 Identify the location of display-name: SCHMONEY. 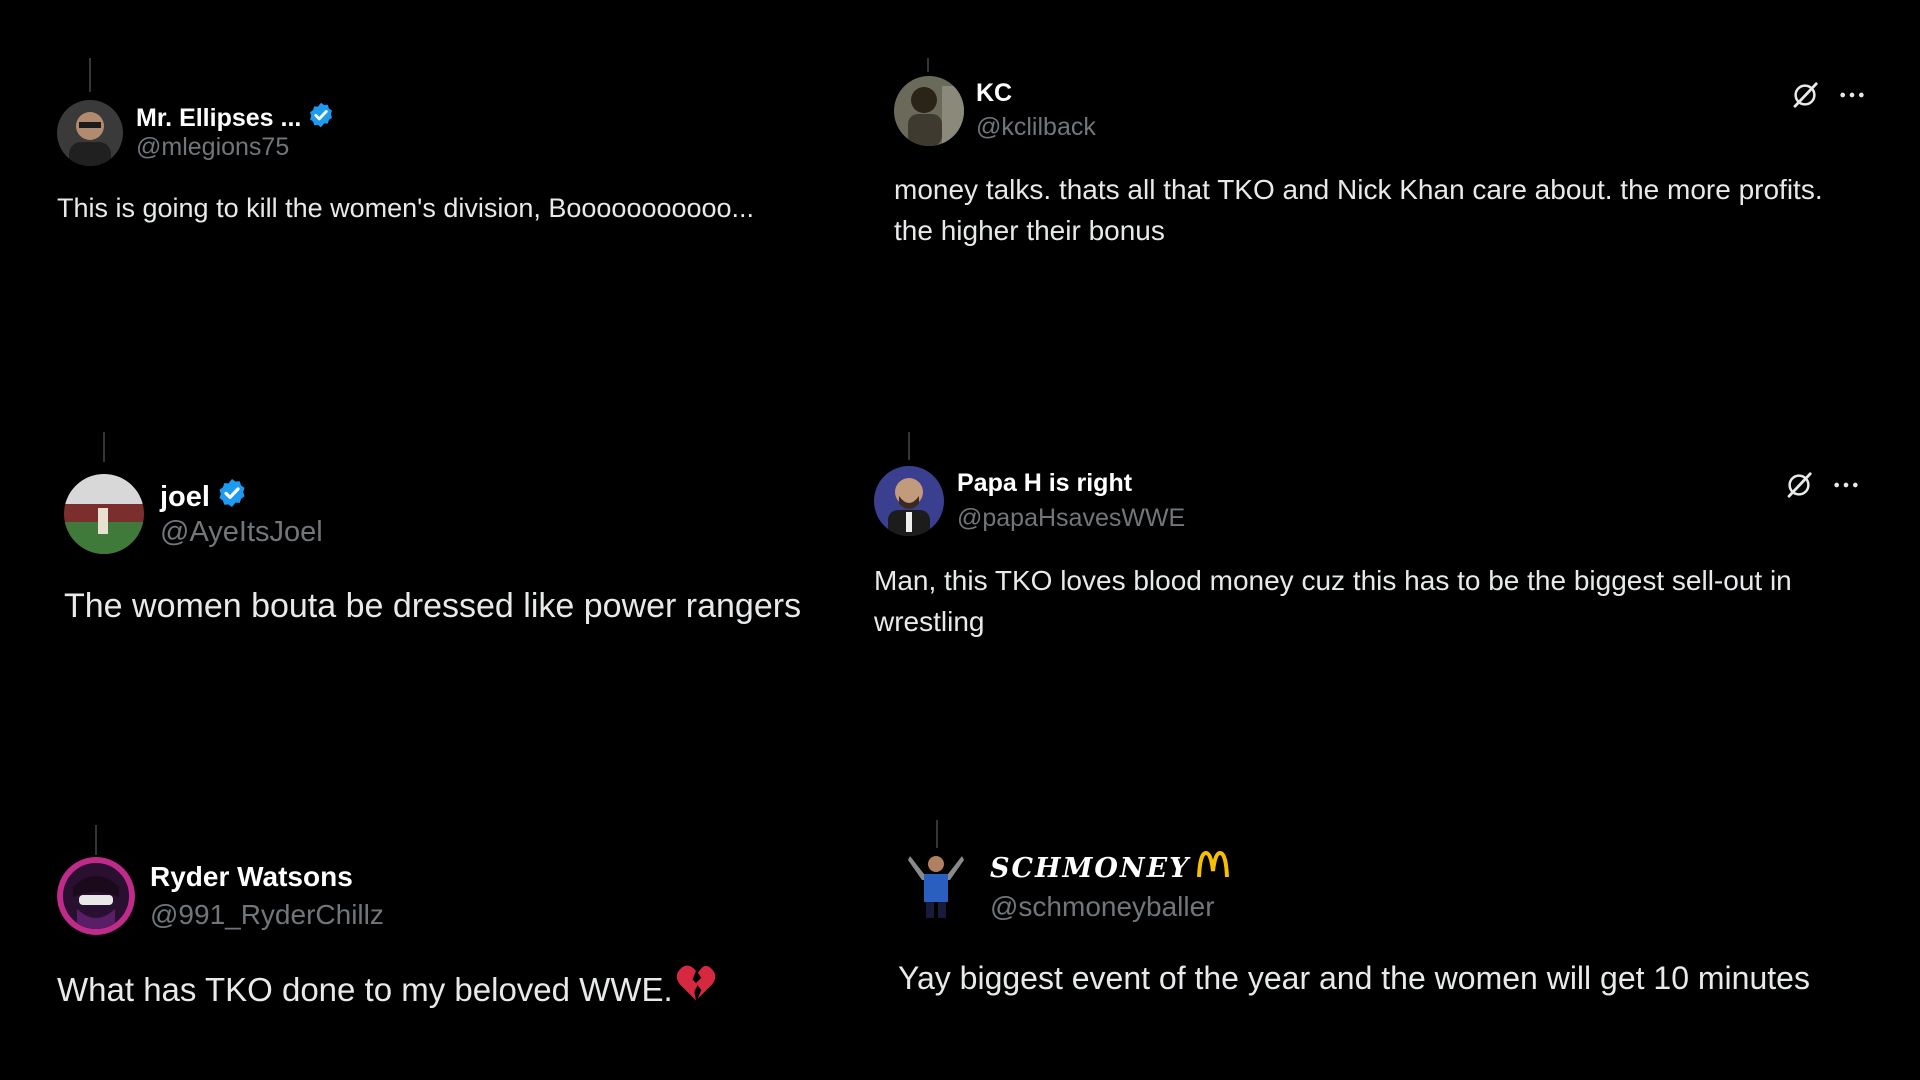
(1090, 868).